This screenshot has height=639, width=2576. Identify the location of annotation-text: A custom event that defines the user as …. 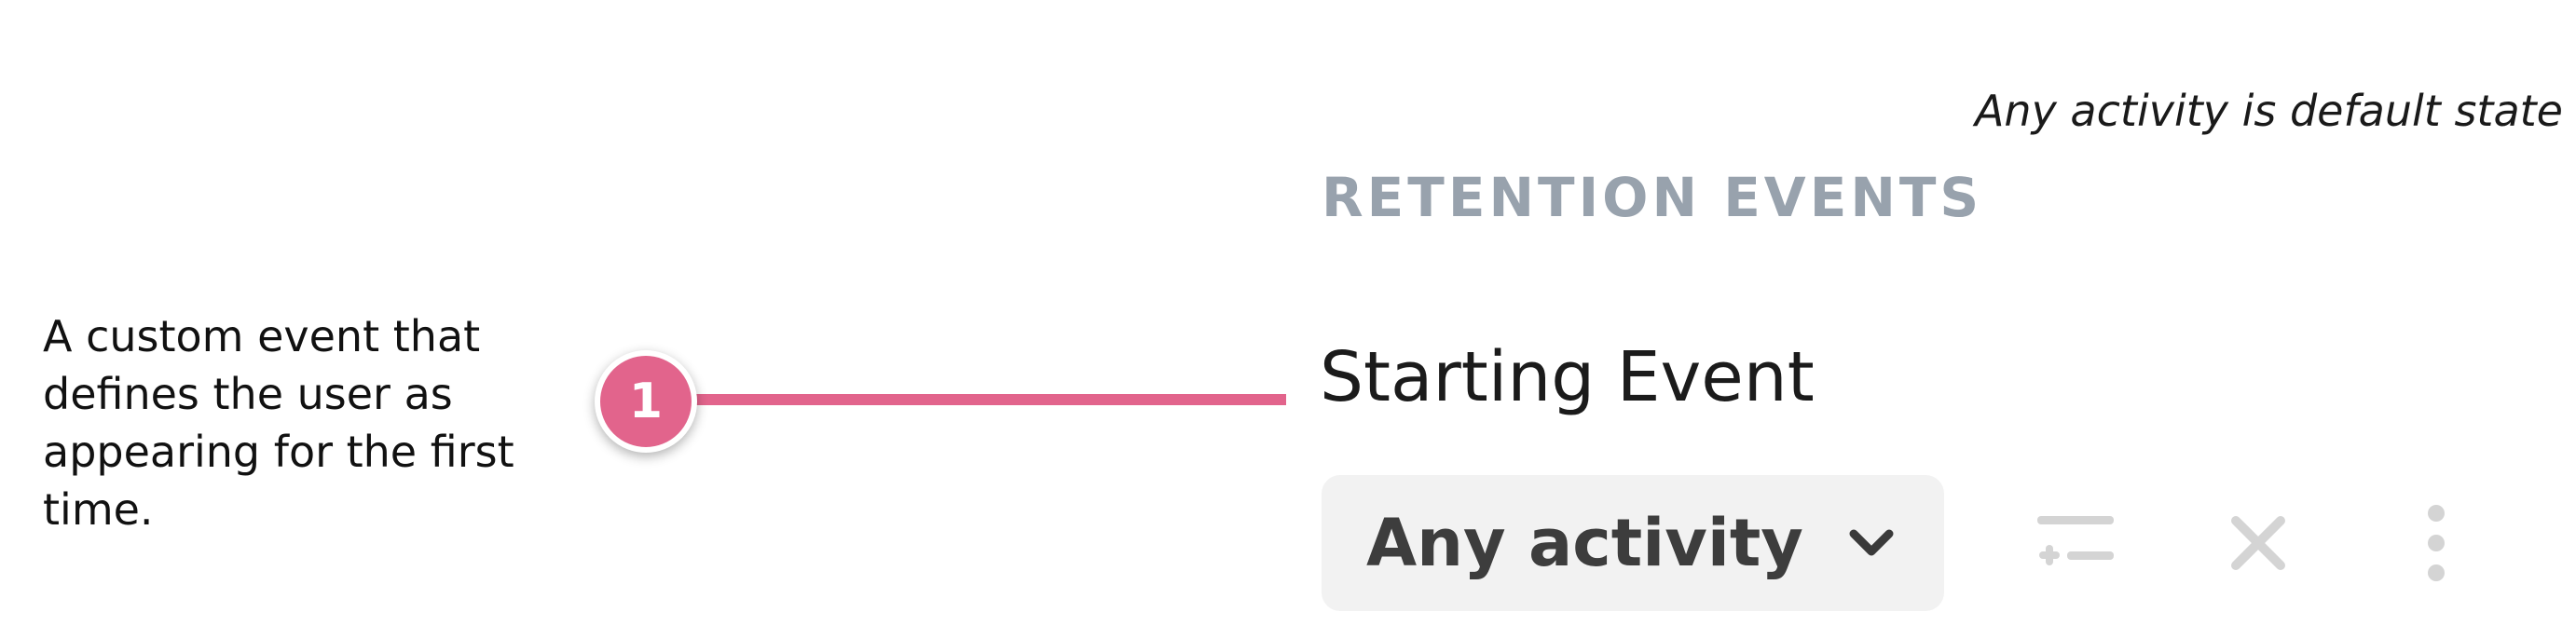
(278, 423).